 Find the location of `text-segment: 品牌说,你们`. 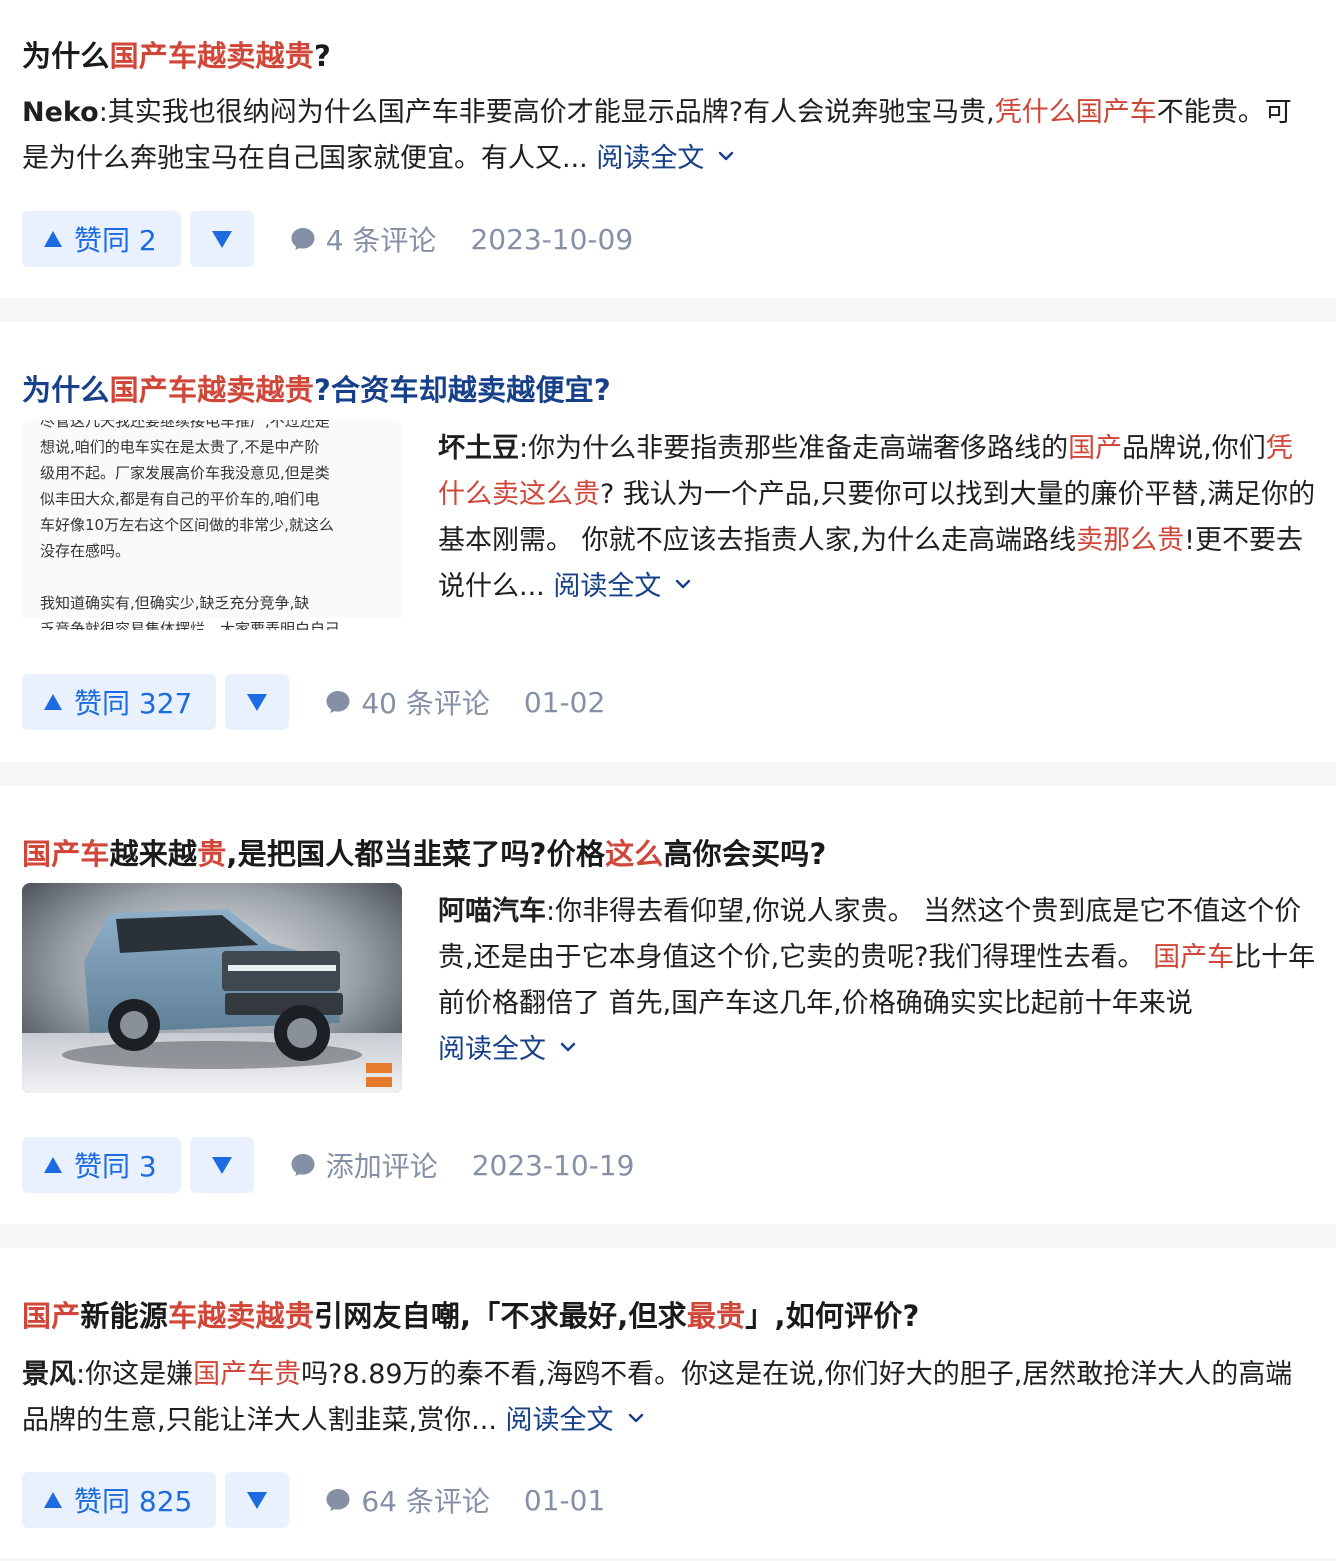

text-segment: 品牌说,你们 is located at coordinates (1194, 448).